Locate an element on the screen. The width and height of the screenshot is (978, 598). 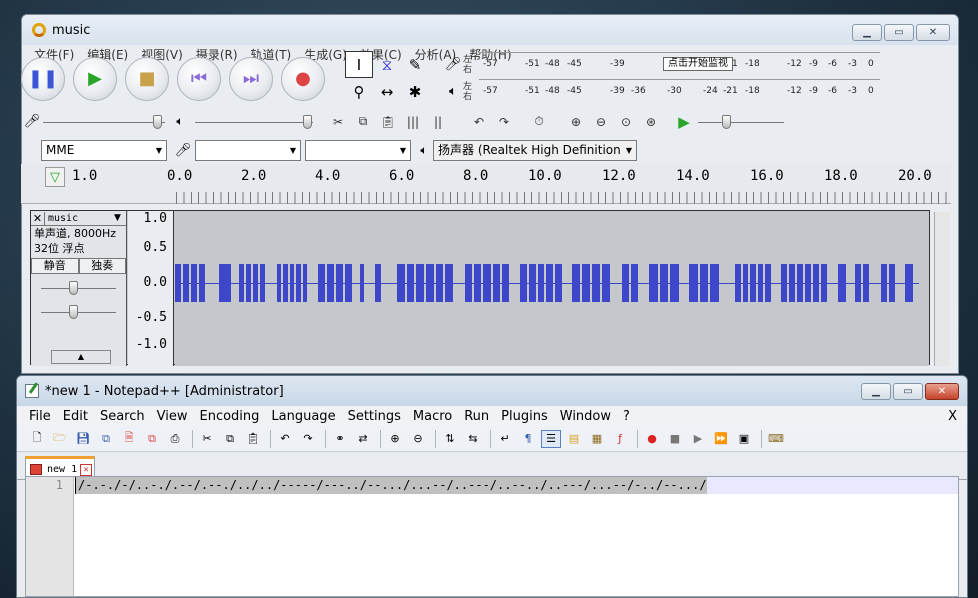
print-button: ⎙ is located at coordinates (175, 439).